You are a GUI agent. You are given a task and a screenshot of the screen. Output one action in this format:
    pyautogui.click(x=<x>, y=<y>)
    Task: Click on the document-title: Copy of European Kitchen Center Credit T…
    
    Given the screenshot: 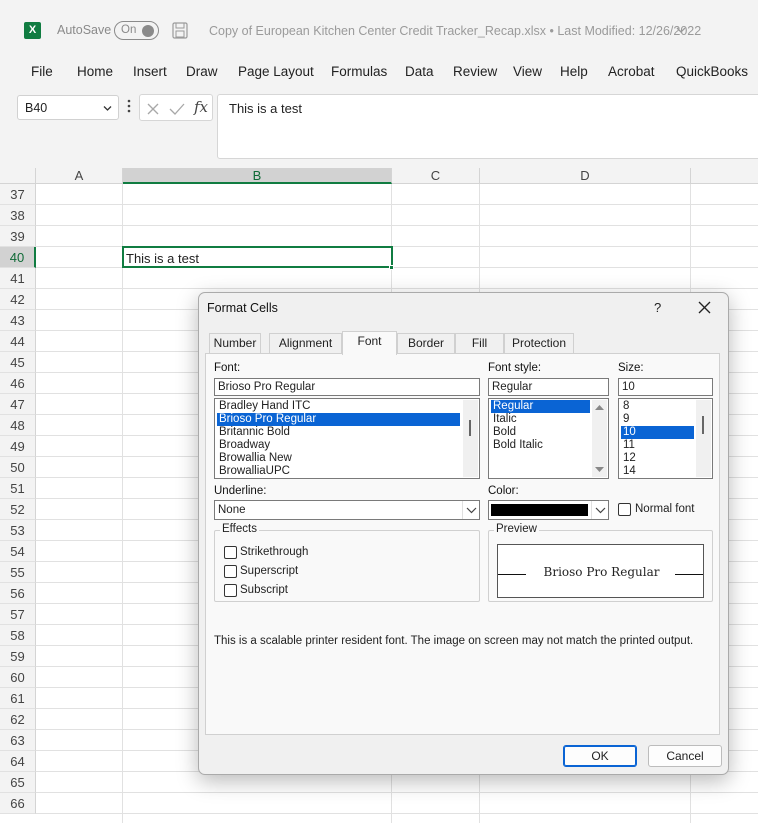 What is the action you would take?
    pyautogui.click(x=455, y=31)
    